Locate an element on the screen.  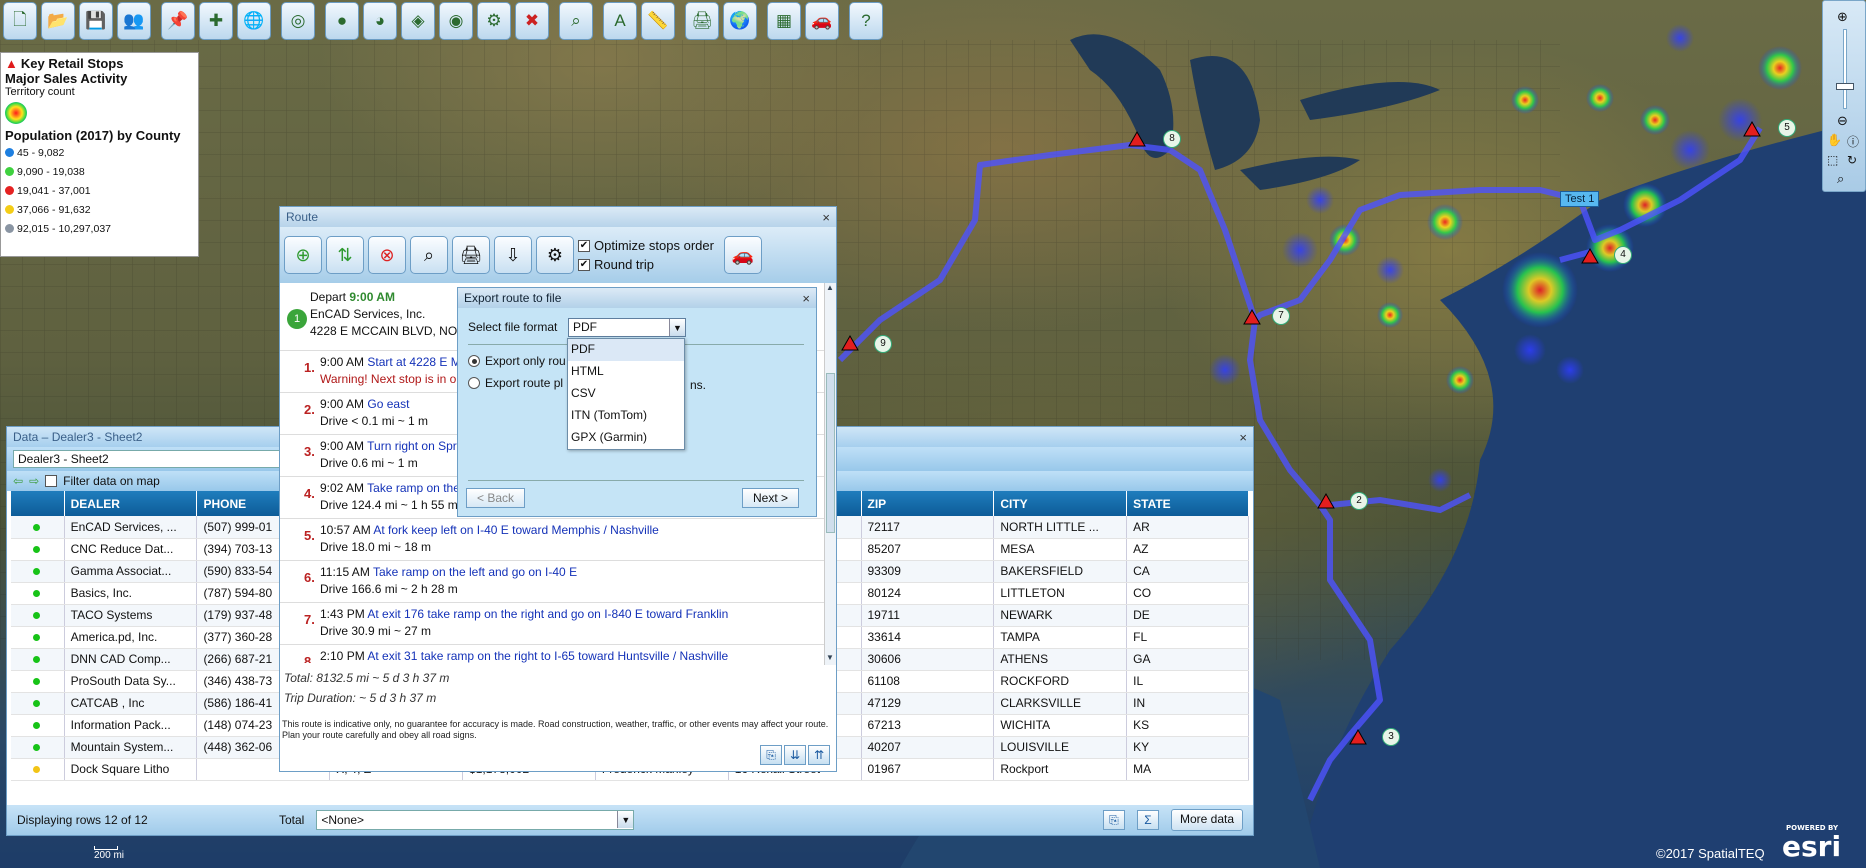
column-header: STATE is located at coordinates (1187, 503).